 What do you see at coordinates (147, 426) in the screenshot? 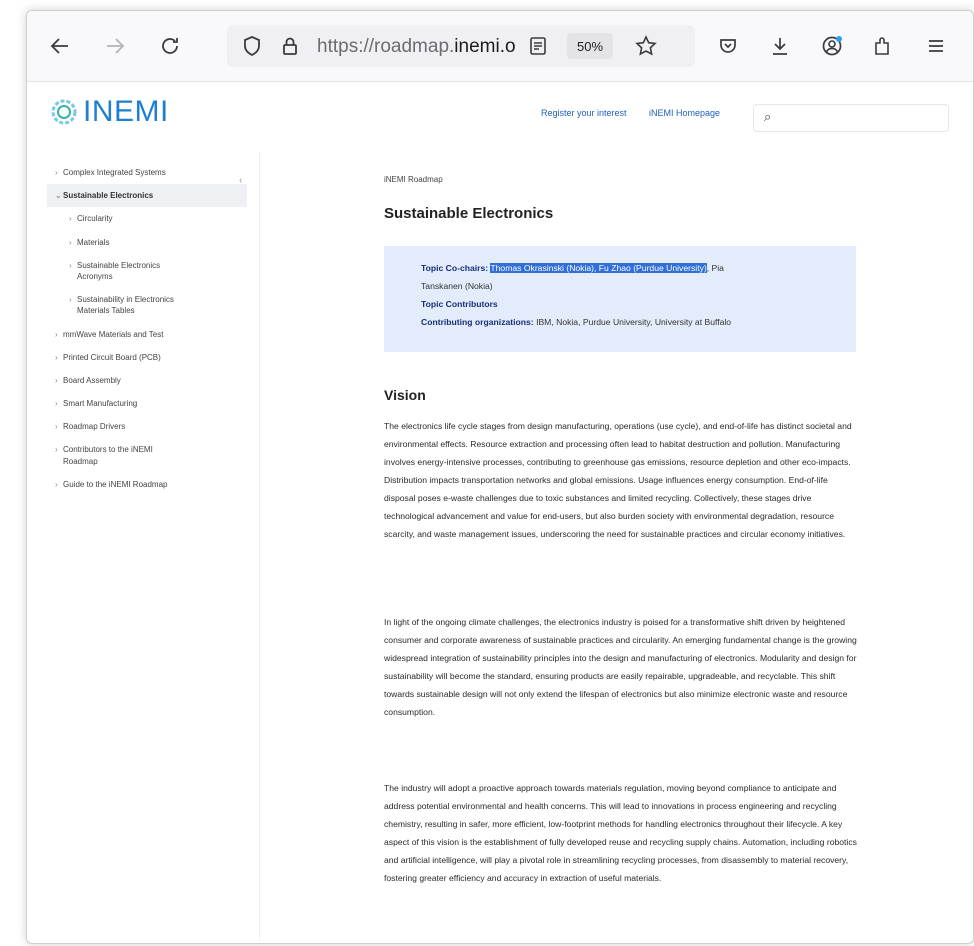
I see `sidebar-item-roadmap-drivers: › Roadmap Drivers` at bounding box center [147, 426].